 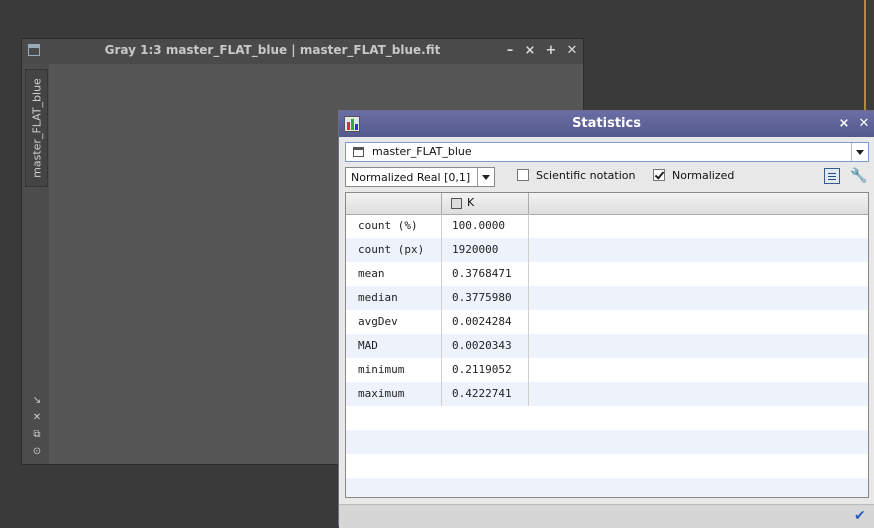 I want to click on table-row: avgDev 0.0024284, so click(x=607, y=322).